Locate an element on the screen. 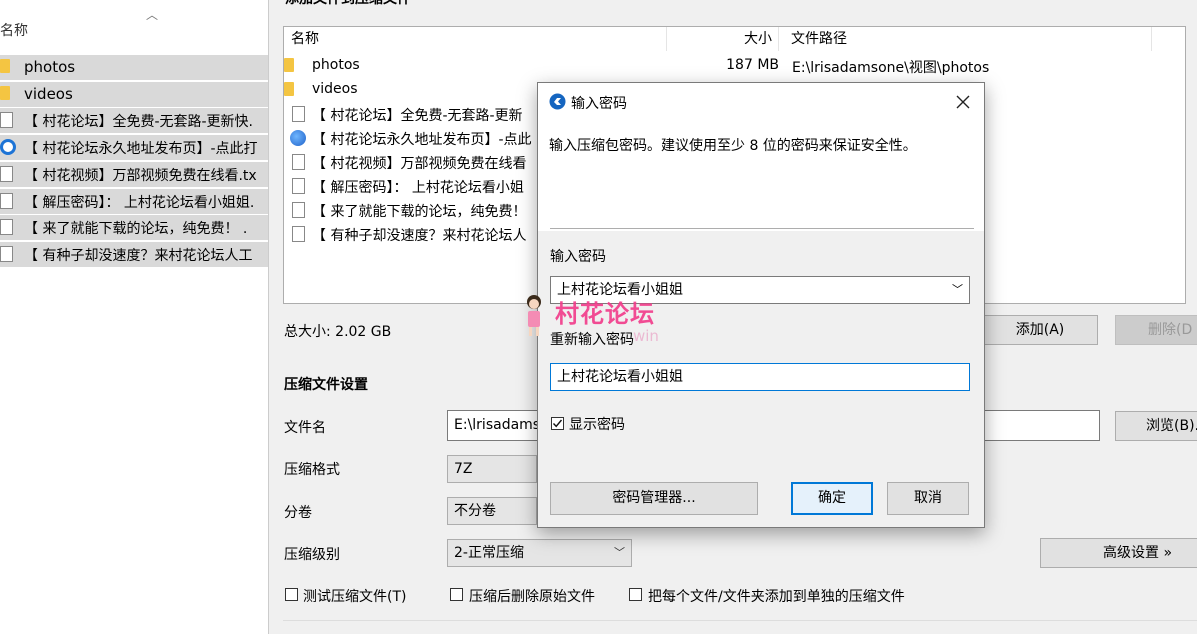 This screenshot has width=1197, height=634. explorer-item-label: videos is located at coordinates (48, 93).